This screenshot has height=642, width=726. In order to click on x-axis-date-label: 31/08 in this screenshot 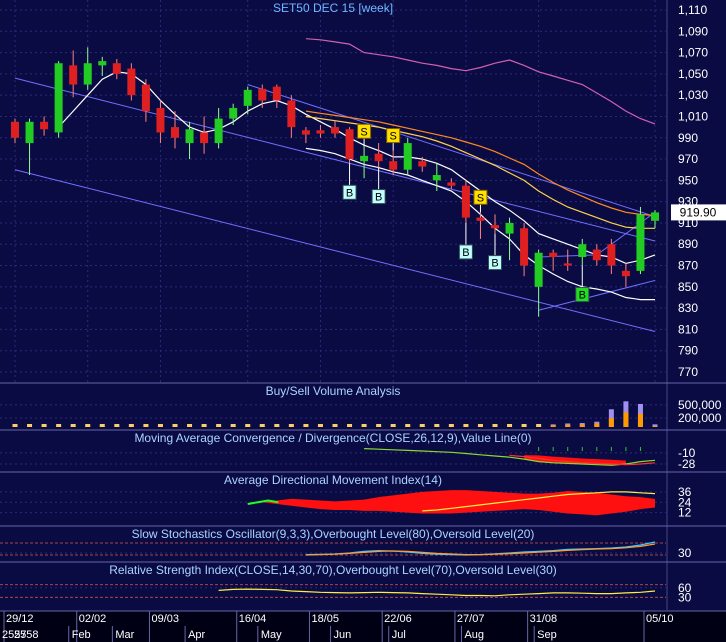, I will do `click(544, 619)`.